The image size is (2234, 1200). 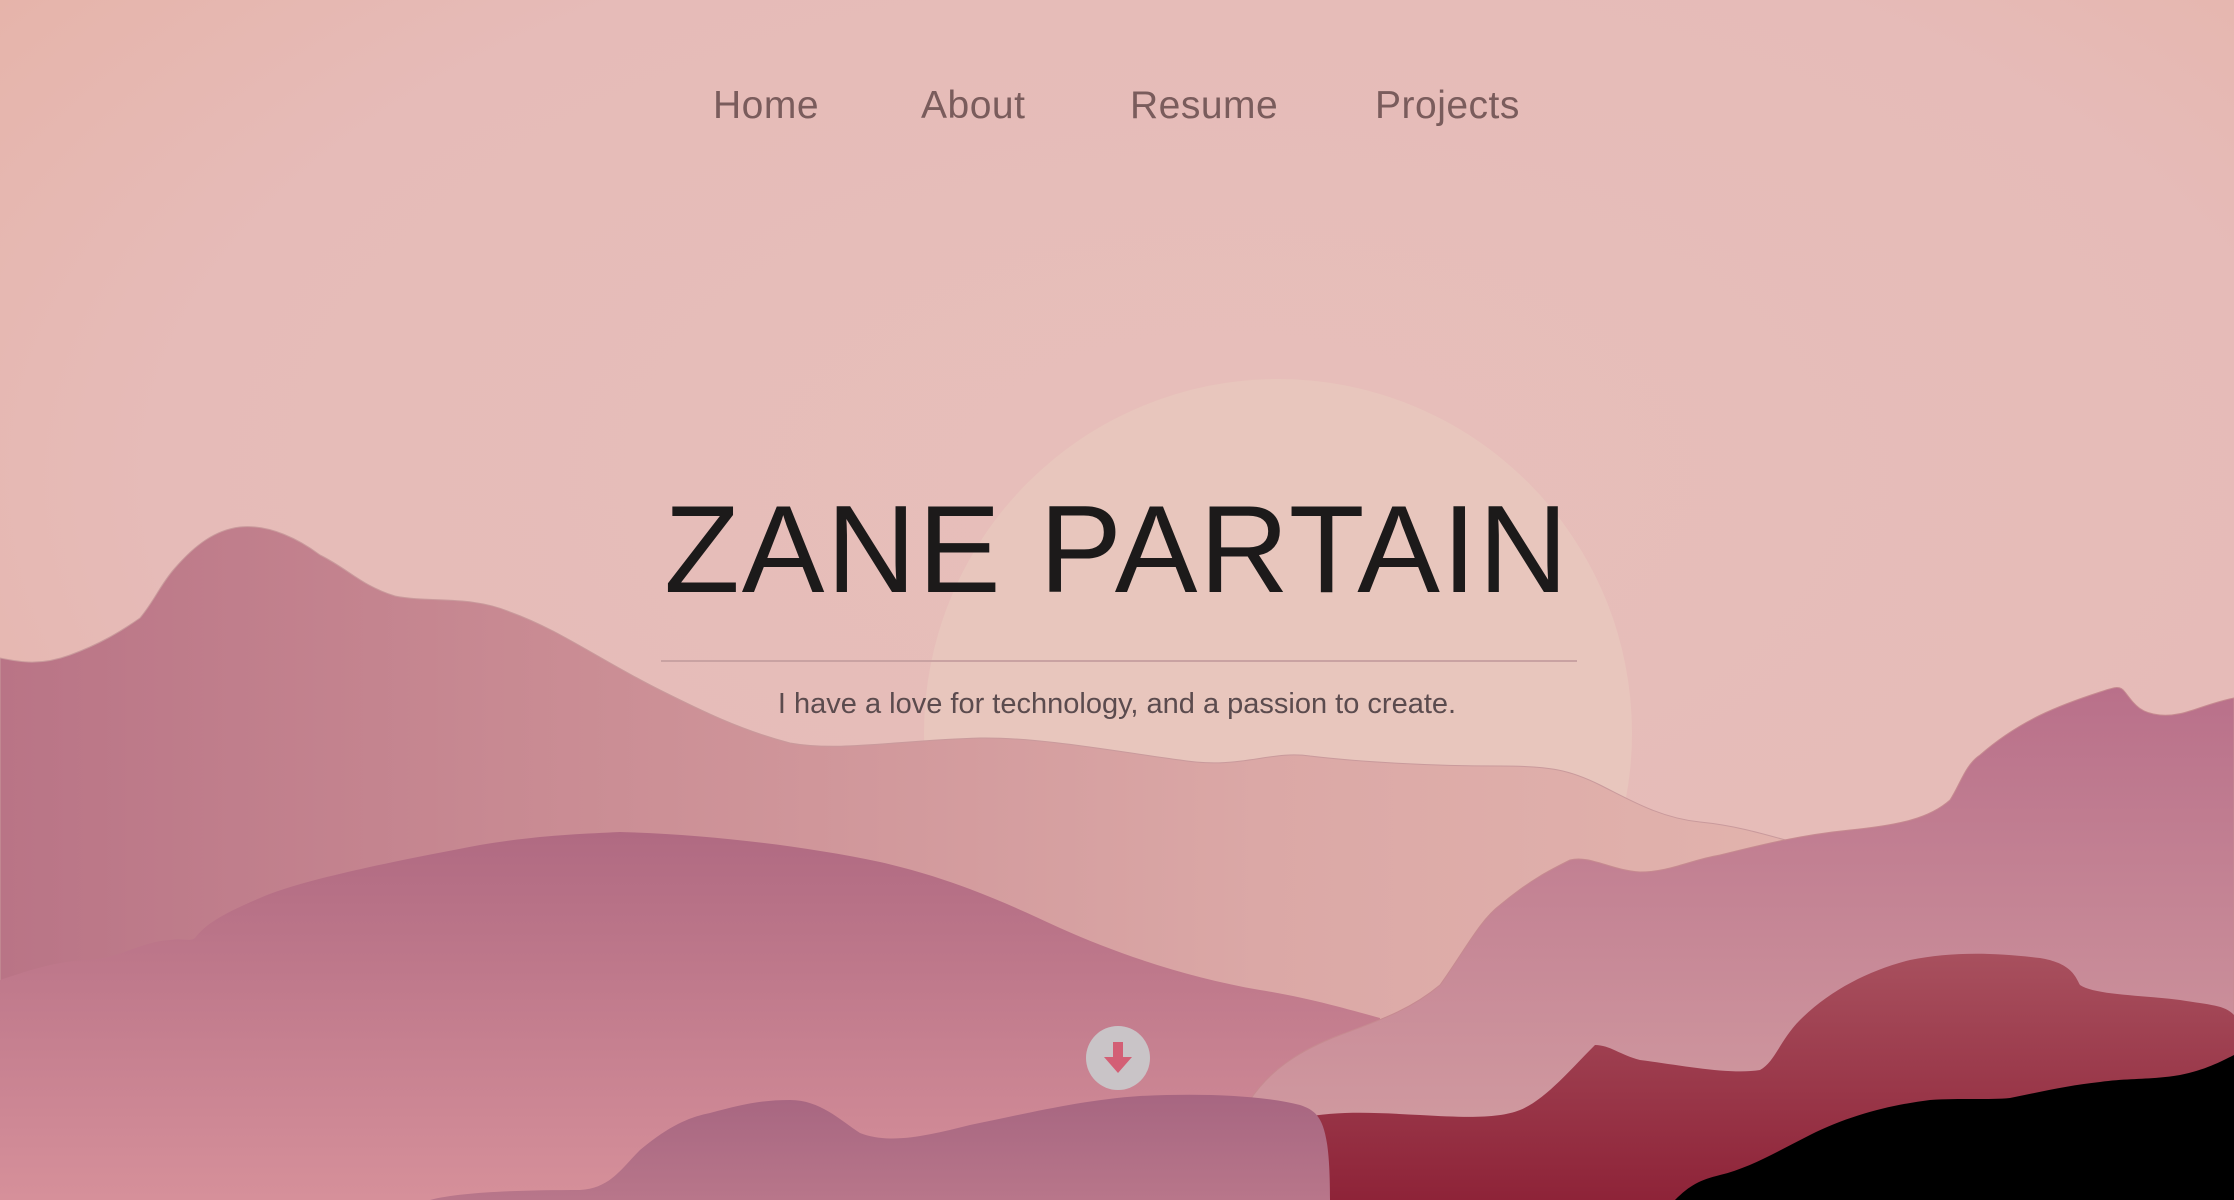 I want to click on arrow-down-icon, so click(x=1118, y=1057).